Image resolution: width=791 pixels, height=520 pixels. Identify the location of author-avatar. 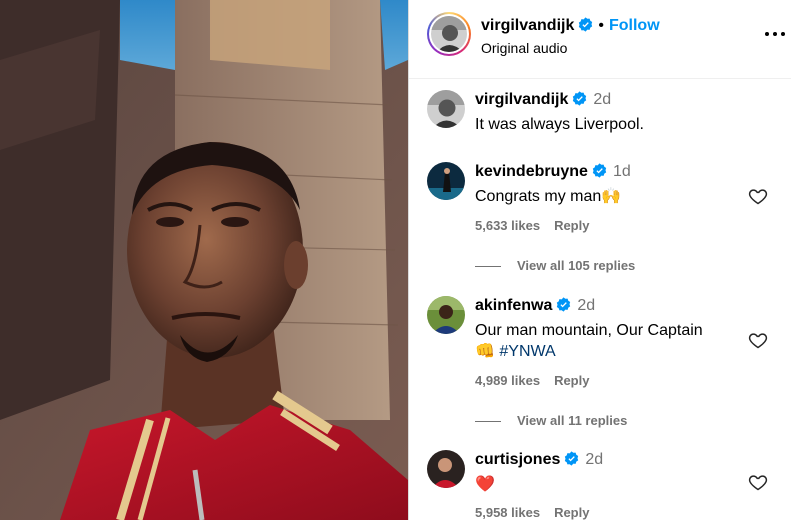
(449, 34).